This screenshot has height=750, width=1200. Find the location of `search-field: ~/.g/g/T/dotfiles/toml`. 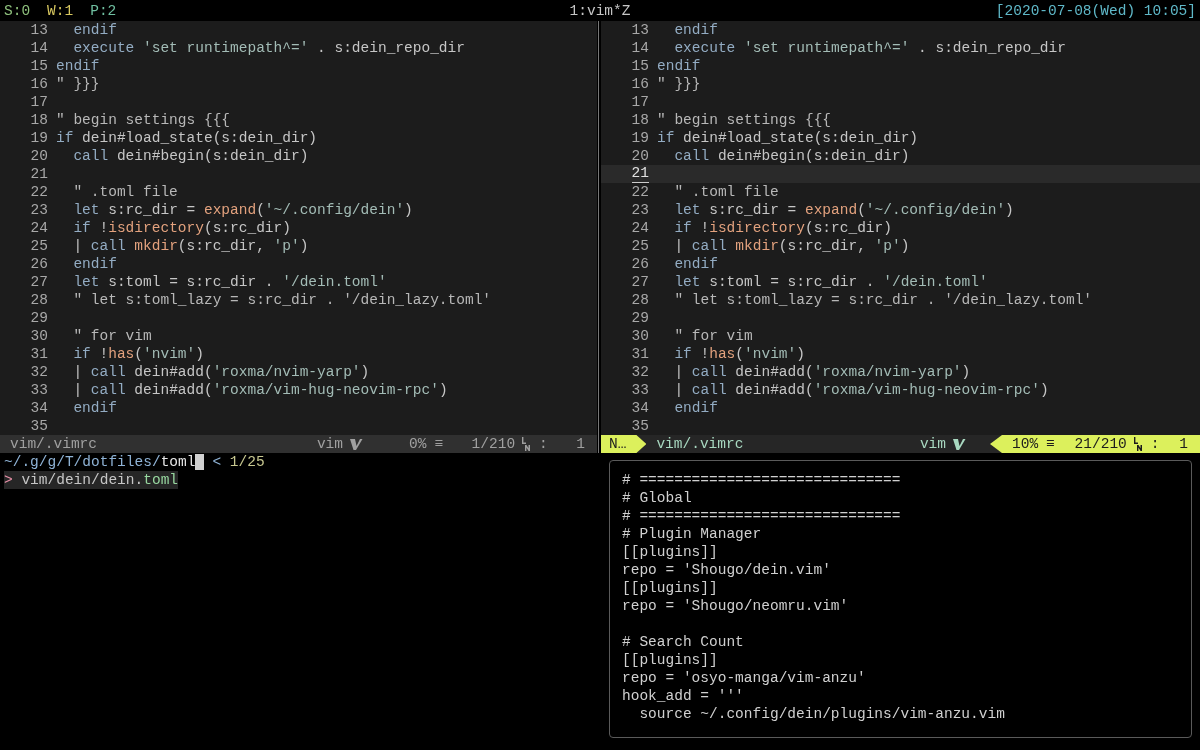

search-field: ~/.g/g/T/dotfiles/toml is located at coordinates (100, 462).